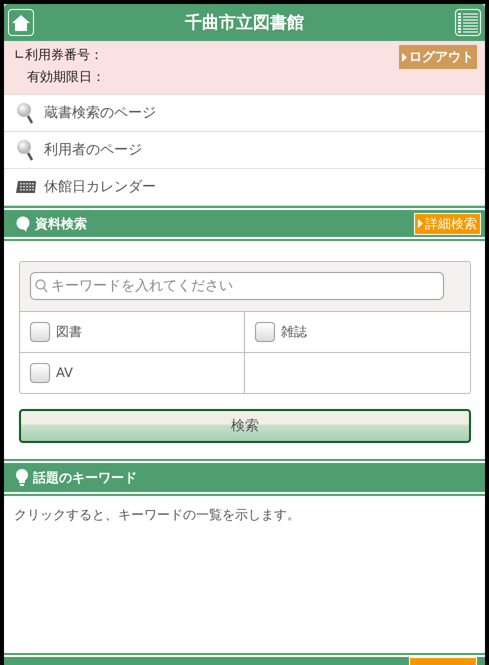  Describe the element at coordinates (245, 426) in the screenshot. I see `search-button: 検索` at that location.